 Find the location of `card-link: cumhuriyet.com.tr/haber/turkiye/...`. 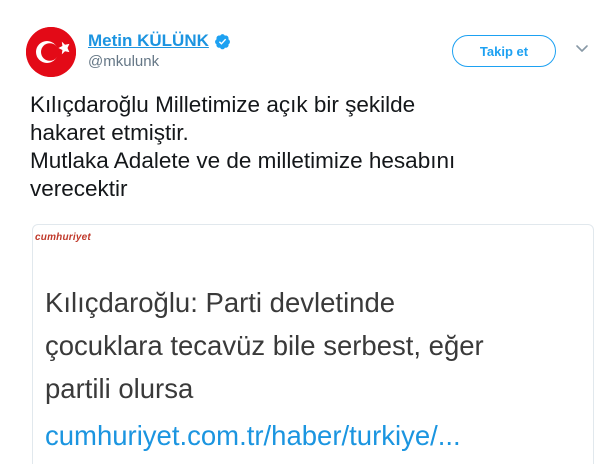

card-link: cumhuriyet.com.tr/haber/turkiye/... is located at coordinates (253, 436).